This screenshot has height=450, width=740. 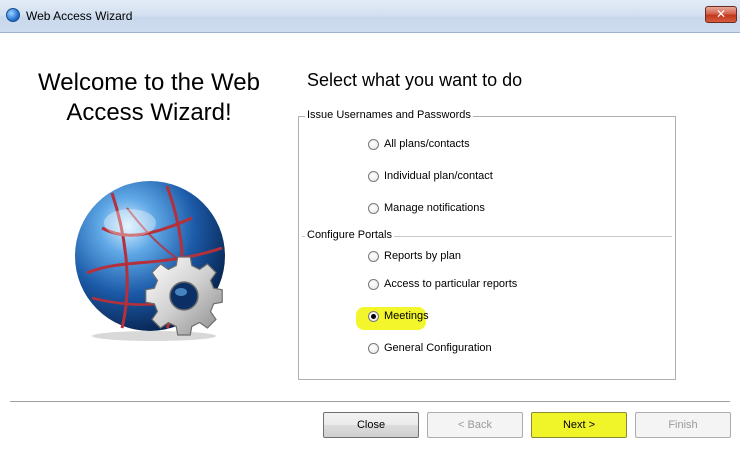 I want to click on radio-general-configuration: General Configuration, so click(x=430, y=348).